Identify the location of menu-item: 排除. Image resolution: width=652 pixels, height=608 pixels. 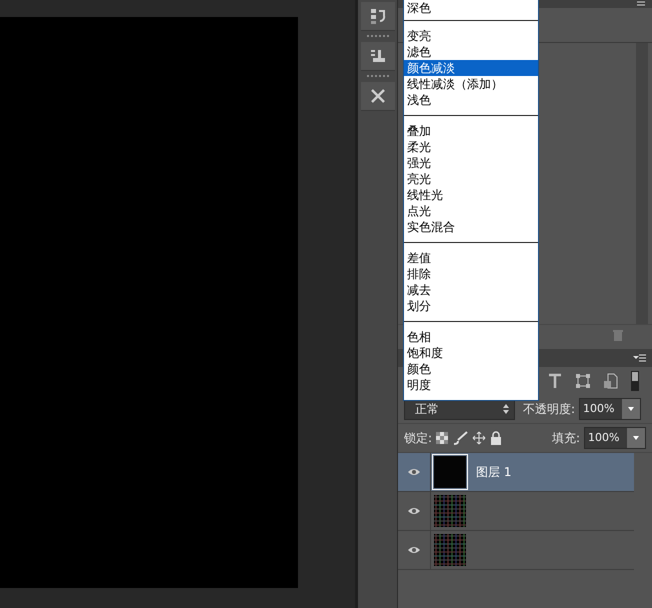
(471, 274).